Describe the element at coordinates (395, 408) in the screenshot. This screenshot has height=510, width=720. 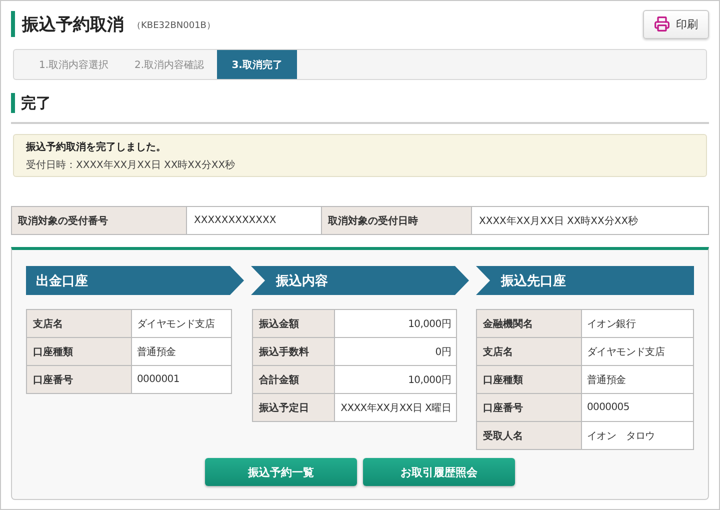
I see `value-cell: XXXX年XX月XX日 X曜日` at that location.